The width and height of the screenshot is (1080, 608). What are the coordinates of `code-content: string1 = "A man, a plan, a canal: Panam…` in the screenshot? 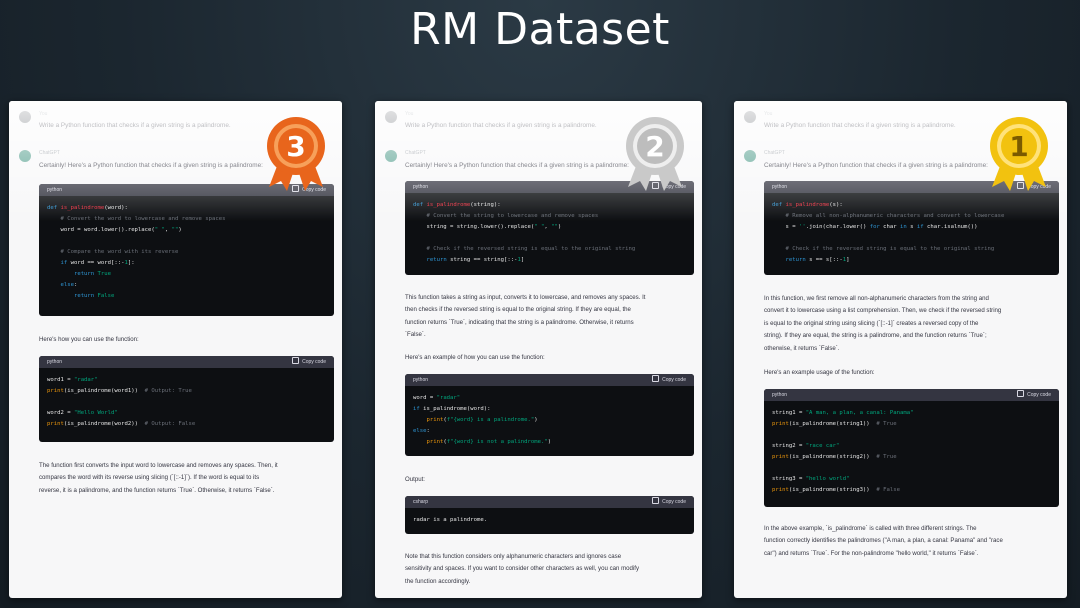 It's located at (843, 451).